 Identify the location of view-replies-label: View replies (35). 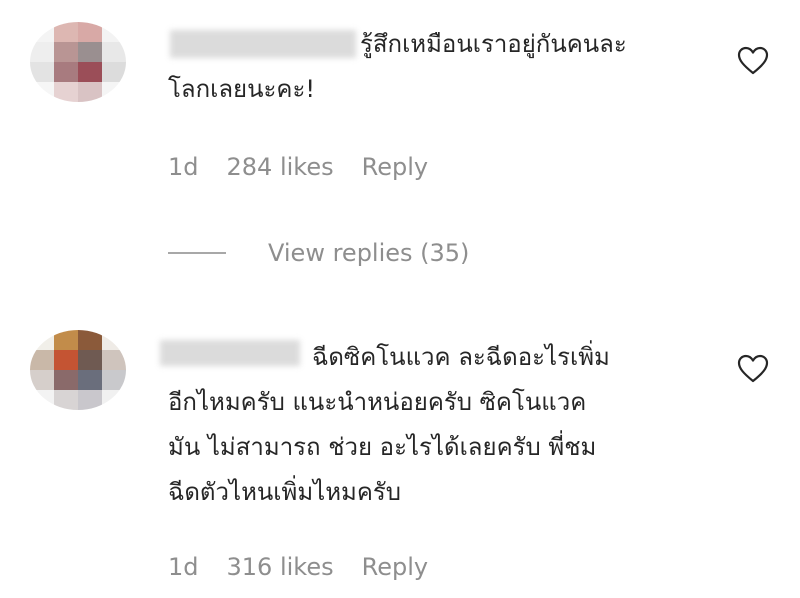
(369, 253).